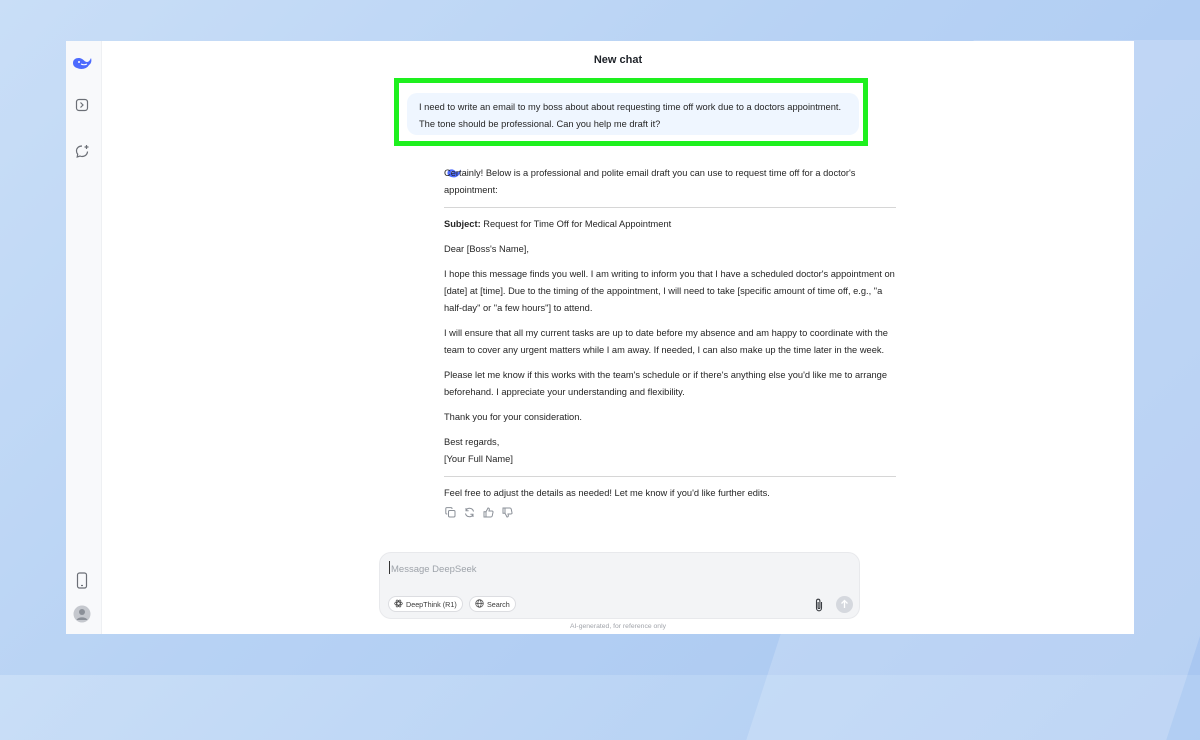 The image size is (1200, 740). I want to click on sidebar, so click(84, 337).